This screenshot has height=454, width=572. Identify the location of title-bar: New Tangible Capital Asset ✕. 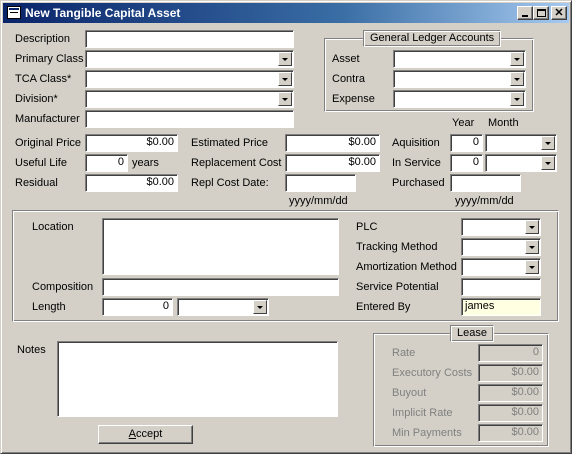
(286, 13).